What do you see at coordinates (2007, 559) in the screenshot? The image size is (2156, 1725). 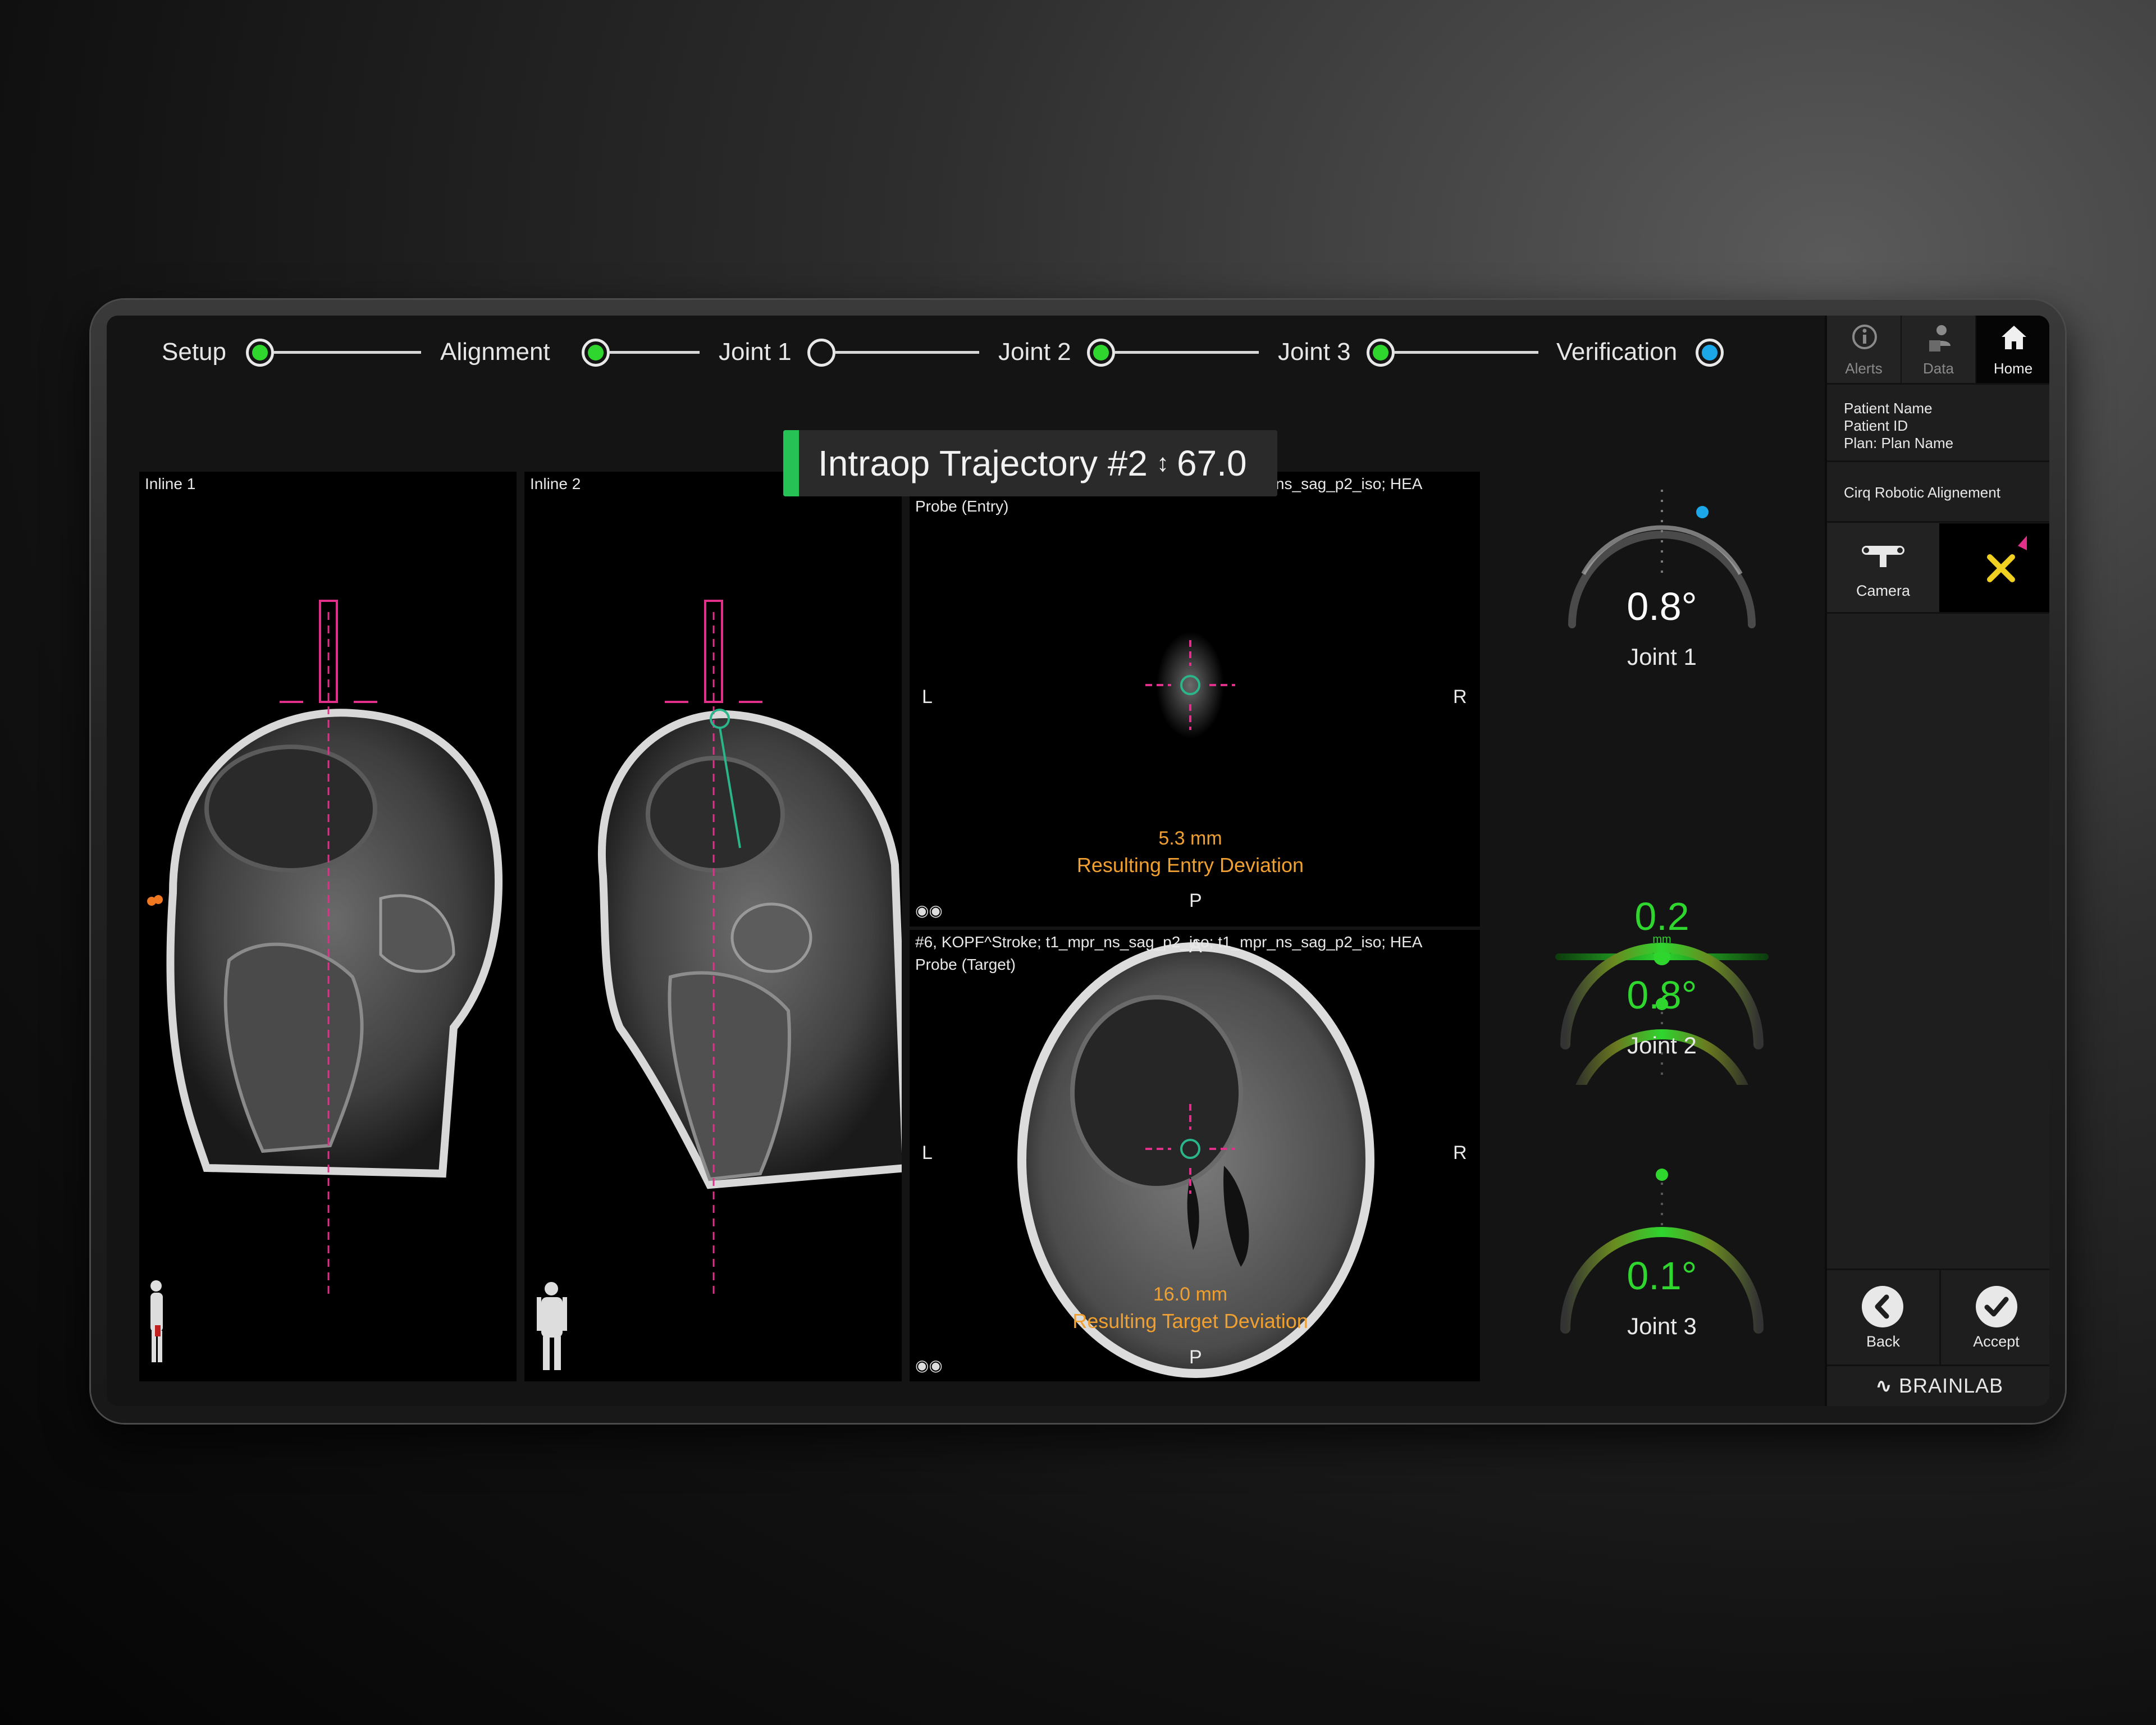 I see `robot-alignment-icon` at bounding box center [2007, 559].